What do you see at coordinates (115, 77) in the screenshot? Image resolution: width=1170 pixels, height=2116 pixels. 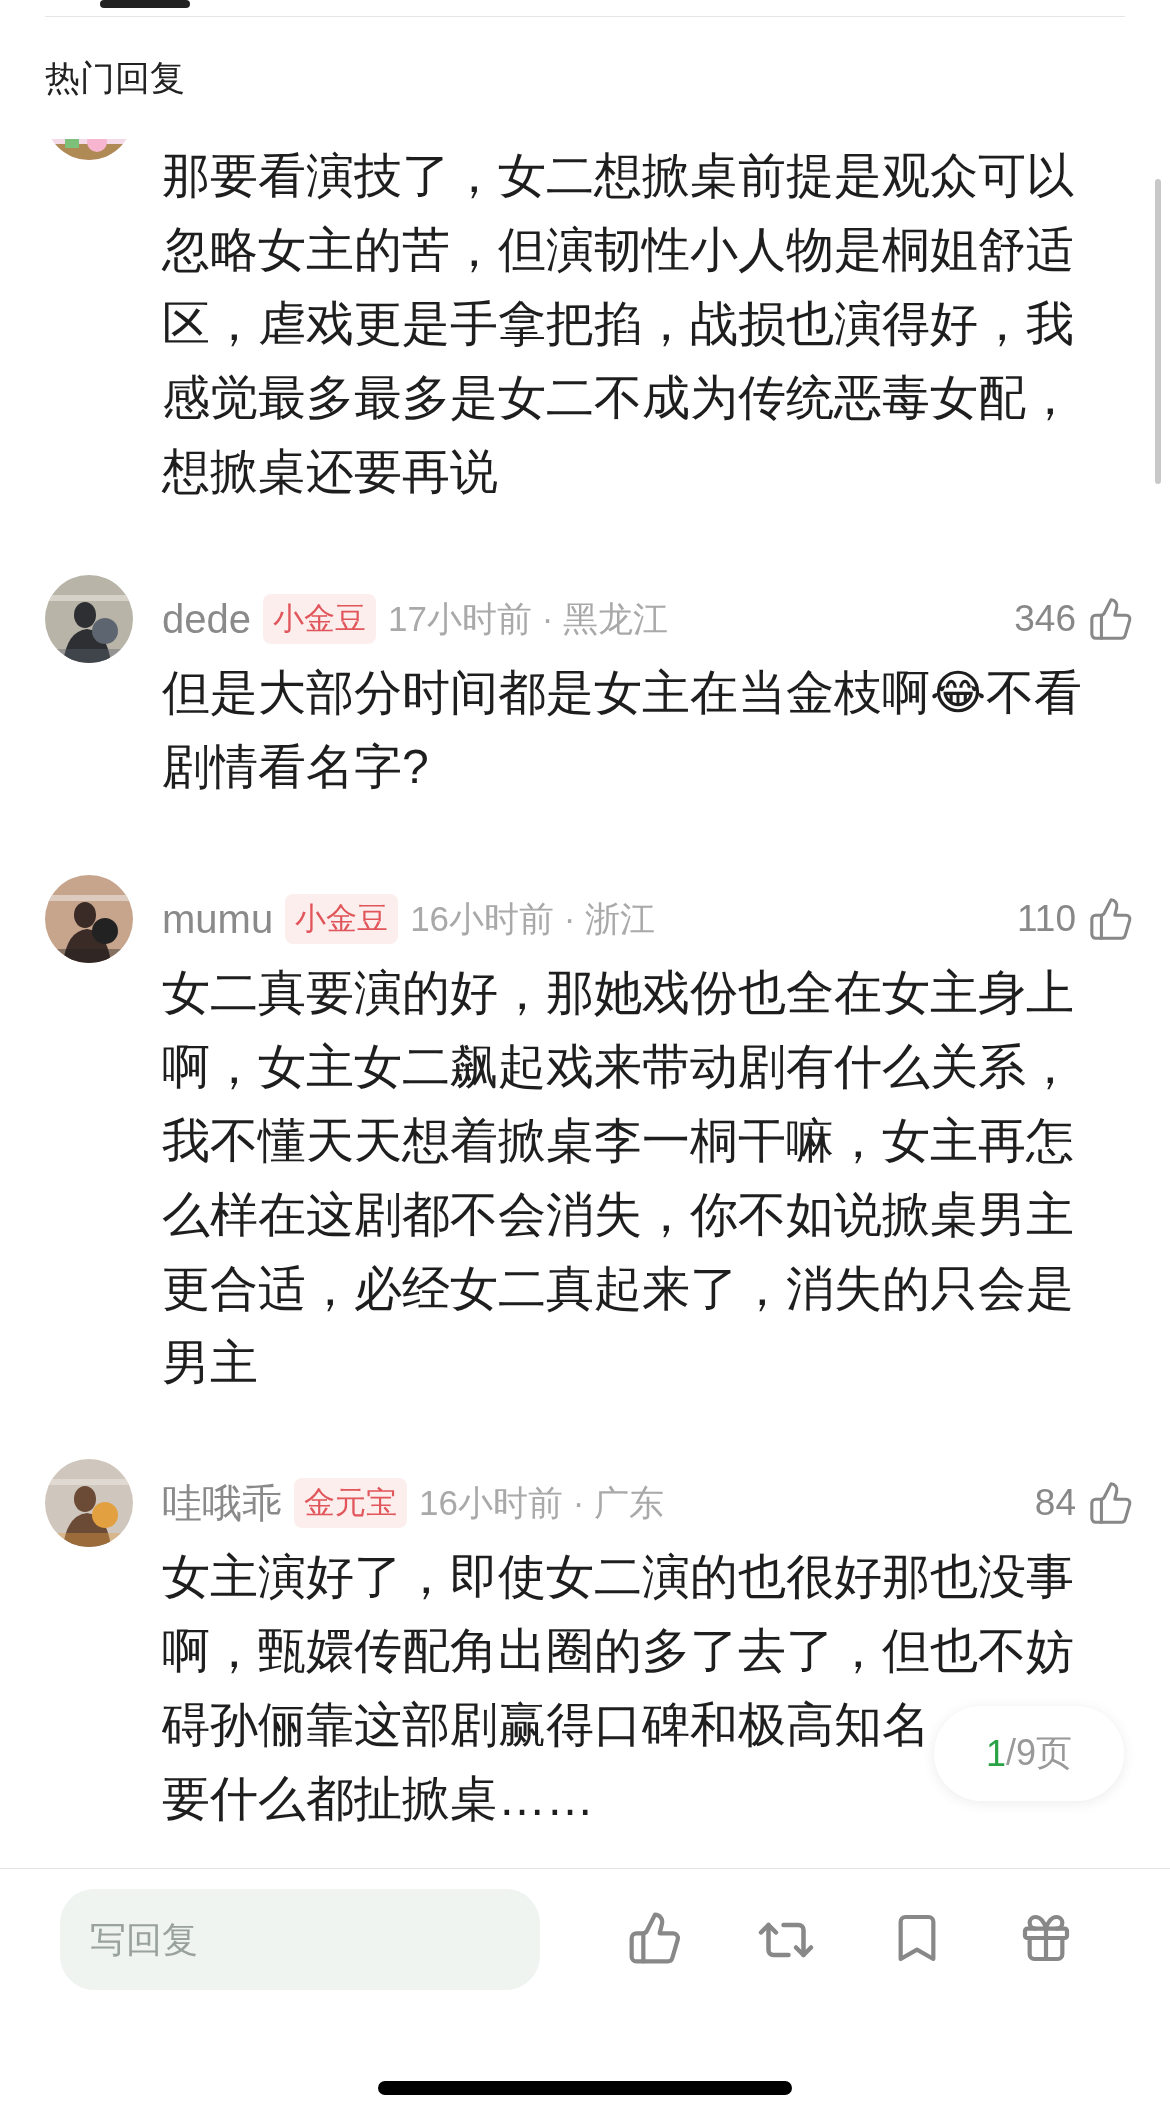 I see `section-title: 热门回复` at bounding box center [115, 77].